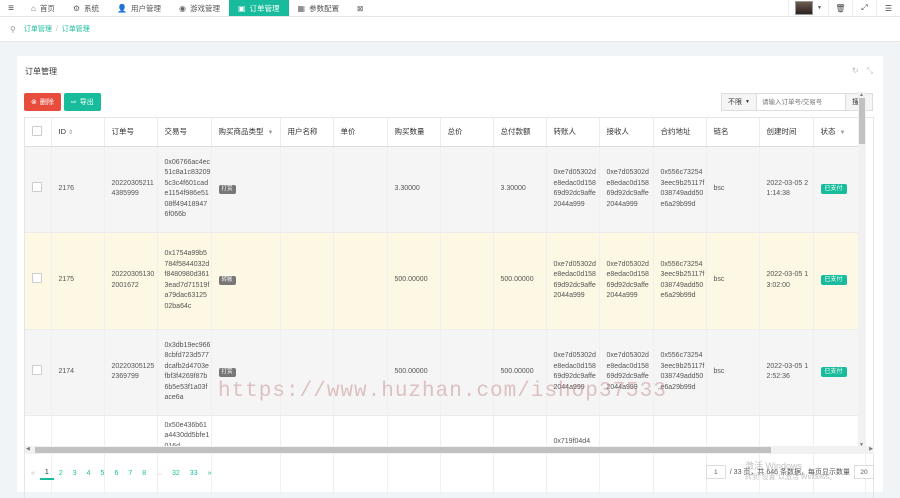 Image resolution: width=900 pixels, height=498 pixels. Describe the element at coordinates (786, 189) in the screenshot. I see `cell-created: 2022-03-05 21:14:38` at that location.